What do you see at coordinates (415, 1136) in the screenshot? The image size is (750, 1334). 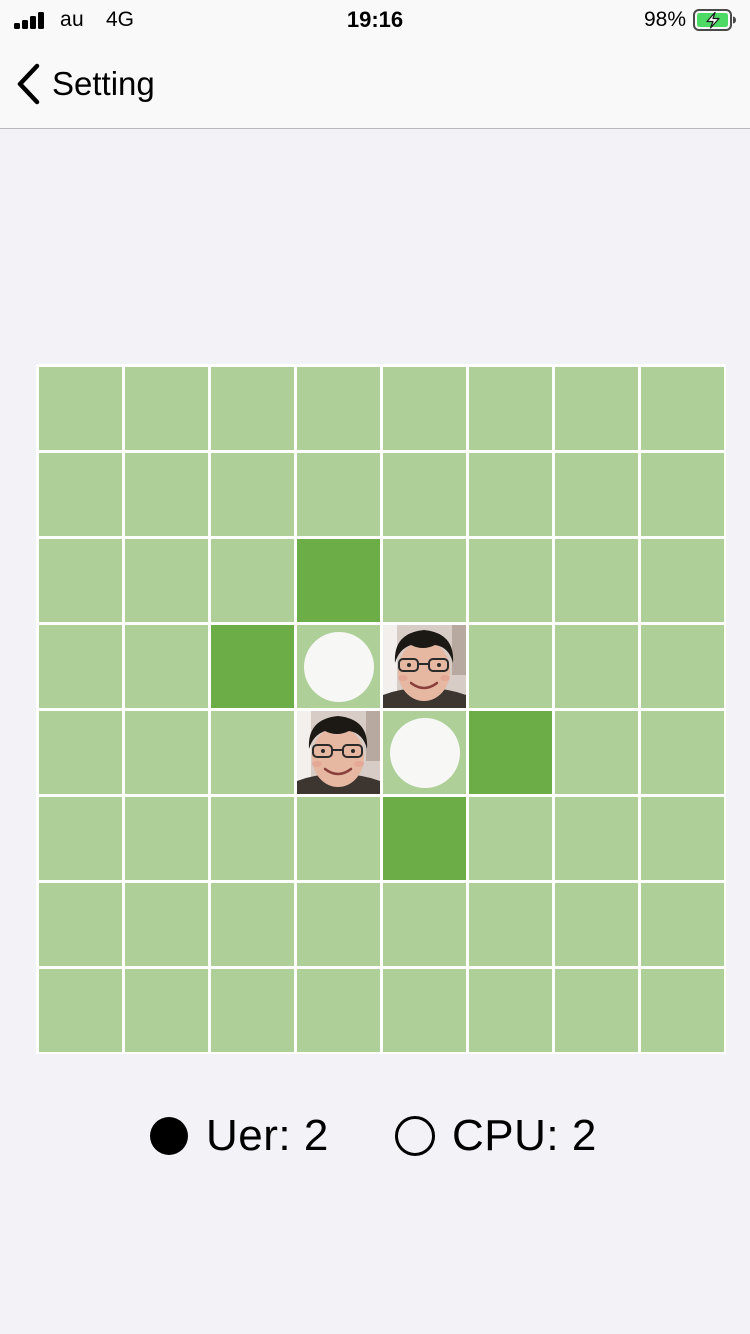 I see `hollow-circle-icon` at bounding box center [415, 1136].